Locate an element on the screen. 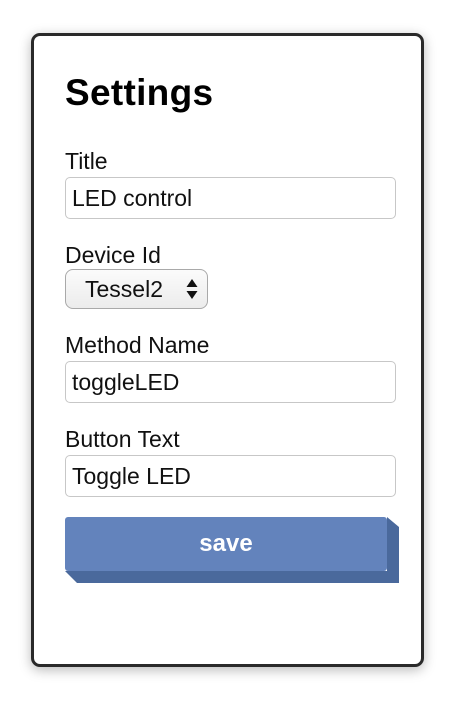 This screenshot has width=460, height=706. save-button: save is located at coordinates (232, 550).